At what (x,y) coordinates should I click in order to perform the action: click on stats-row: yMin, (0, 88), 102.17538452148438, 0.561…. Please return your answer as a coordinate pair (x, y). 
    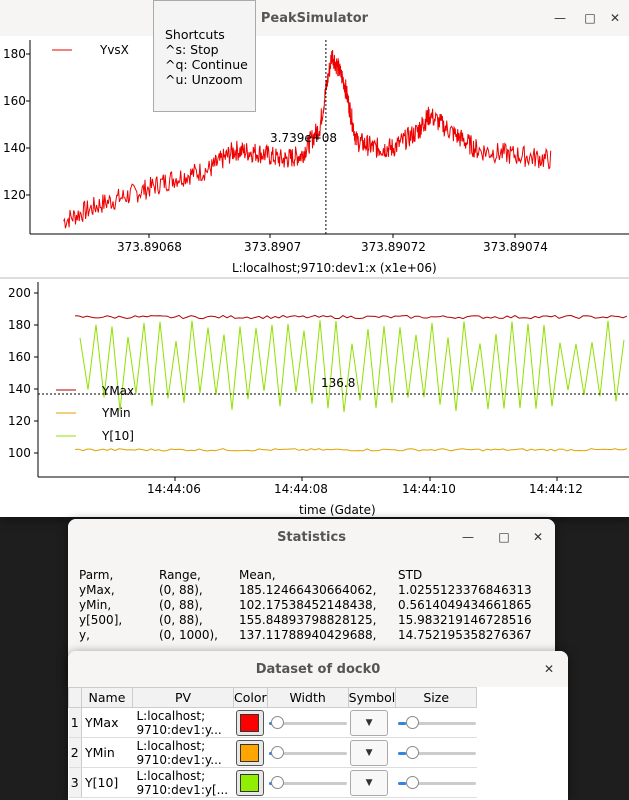
    Looking at the image, I should click on (318, 605).